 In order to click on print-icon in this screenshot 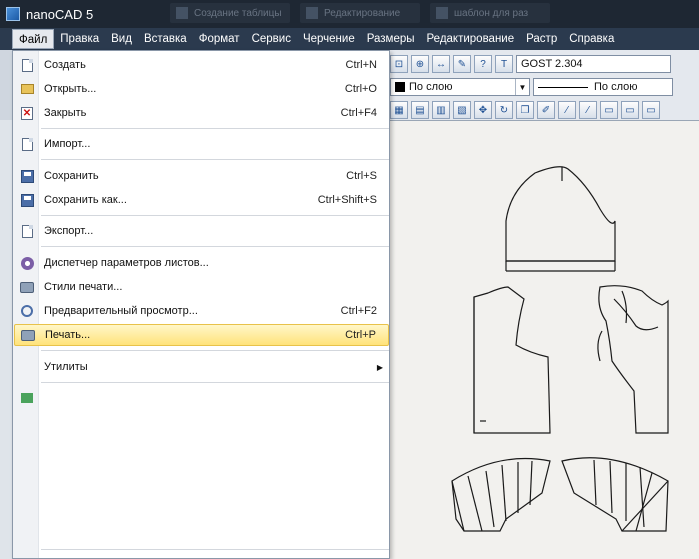, I will do `click(28, 335)`.